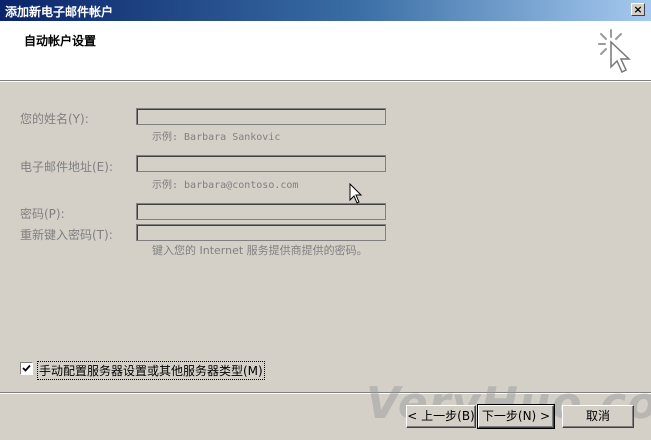 The height and width of the screenshot is (440, 651). Describe the element at coordinates (325, 10) in the screenshot. I see `title-bar: 添加新电子邮件帐户 ×` at that location.